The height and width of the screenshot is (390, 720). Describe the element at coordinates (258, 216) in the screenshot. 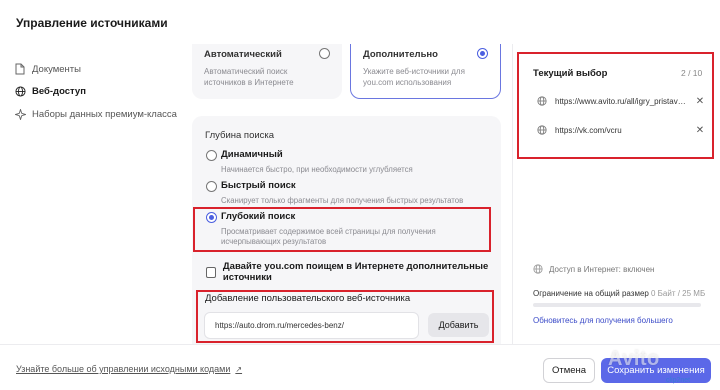

I see `depth-option-title: Глубокий поиск` at that location.